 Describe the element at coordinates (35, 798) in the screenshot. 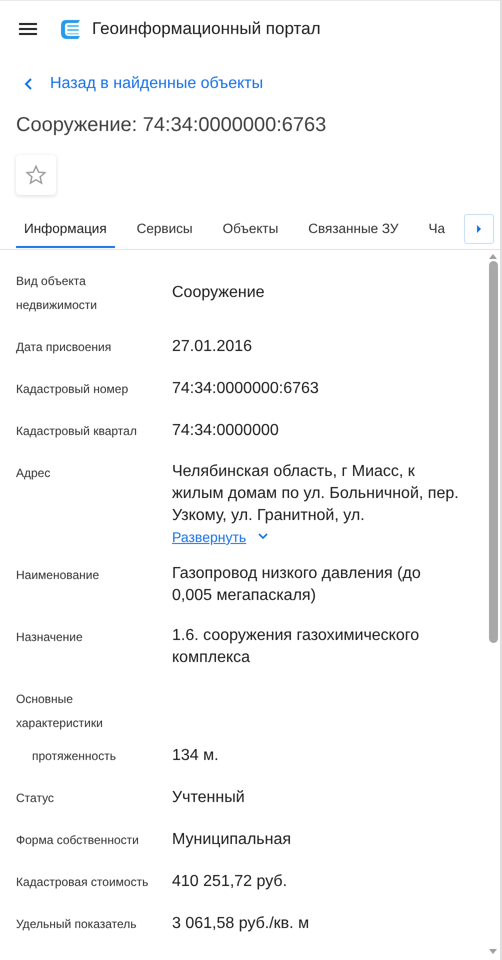

I see `field-label: Статус` at that location.